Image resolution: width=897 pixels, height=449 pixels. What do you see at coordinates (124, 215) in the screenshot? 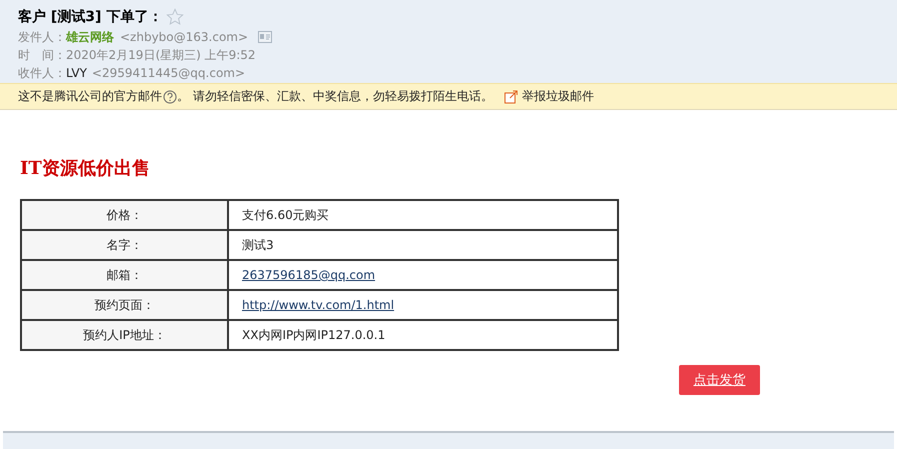
I see `table-cell: 价格：` at bounding box center [124, 215].